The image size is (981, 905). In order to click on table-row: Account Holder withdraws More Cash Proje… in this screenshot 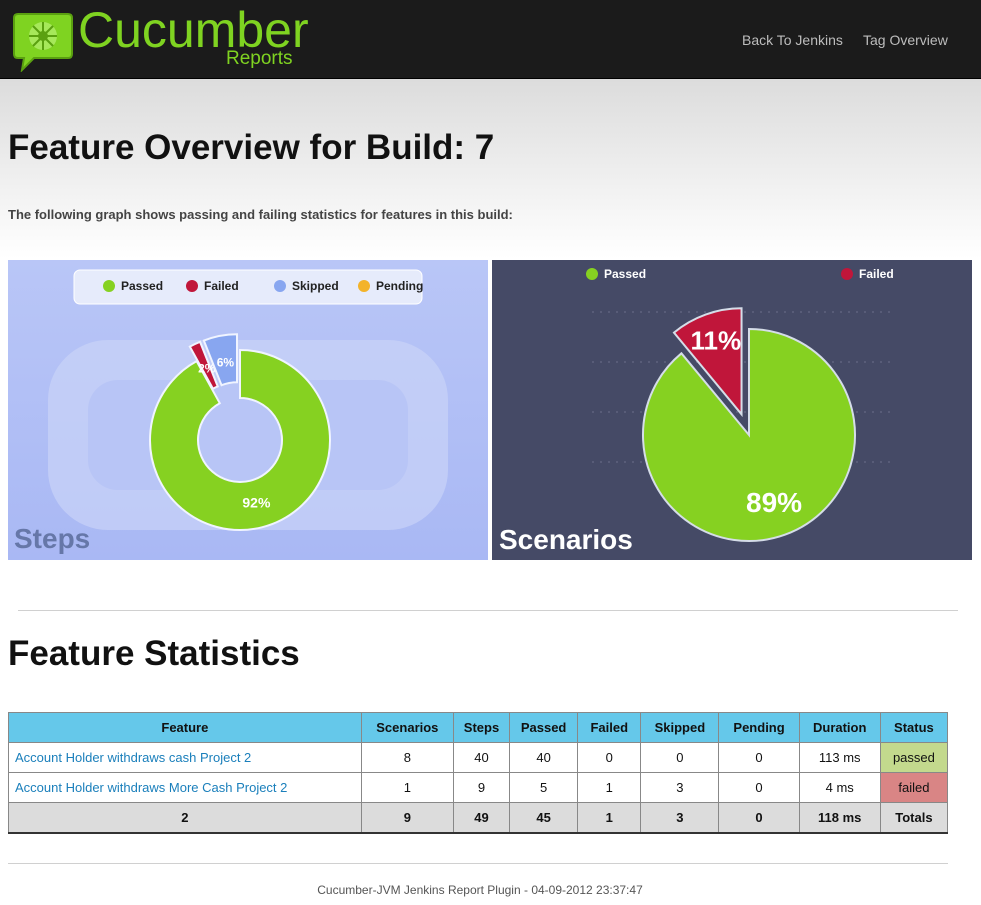, I will do `click(478, 787)`.